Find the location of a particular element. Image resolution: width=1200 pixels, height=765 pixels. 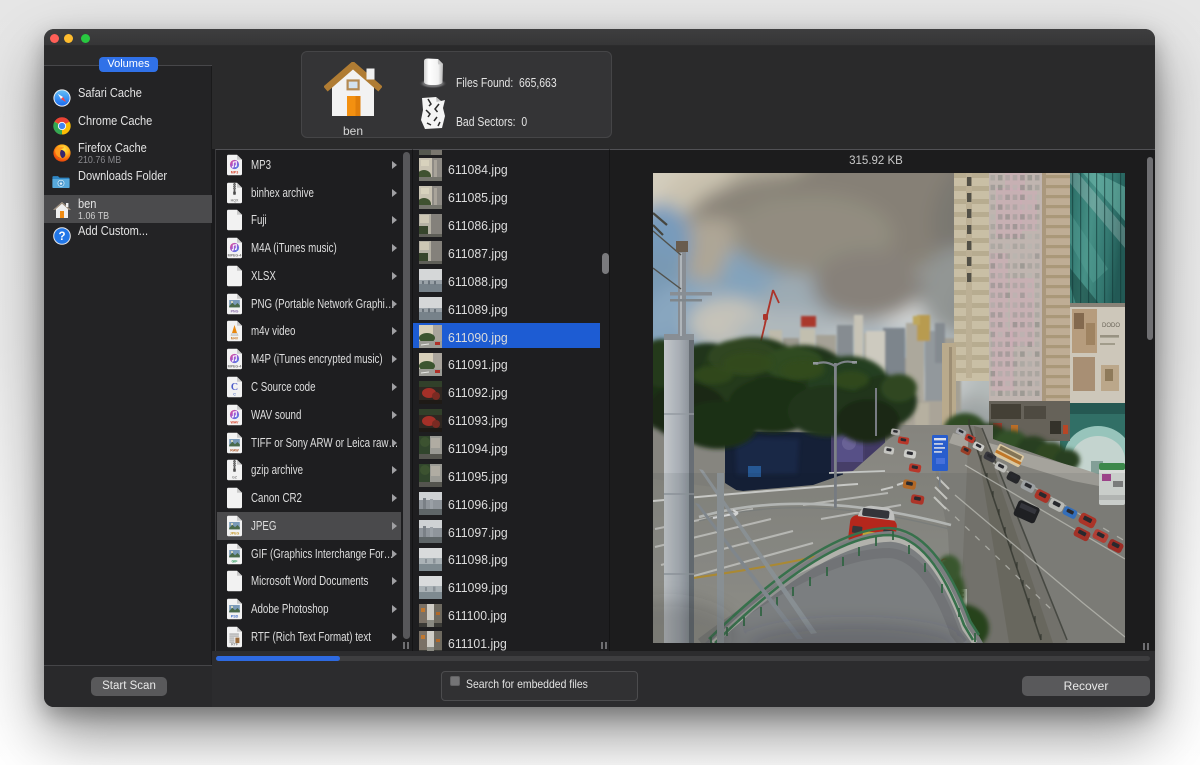

svg-text: GZ is located at coordinates (235, 478).